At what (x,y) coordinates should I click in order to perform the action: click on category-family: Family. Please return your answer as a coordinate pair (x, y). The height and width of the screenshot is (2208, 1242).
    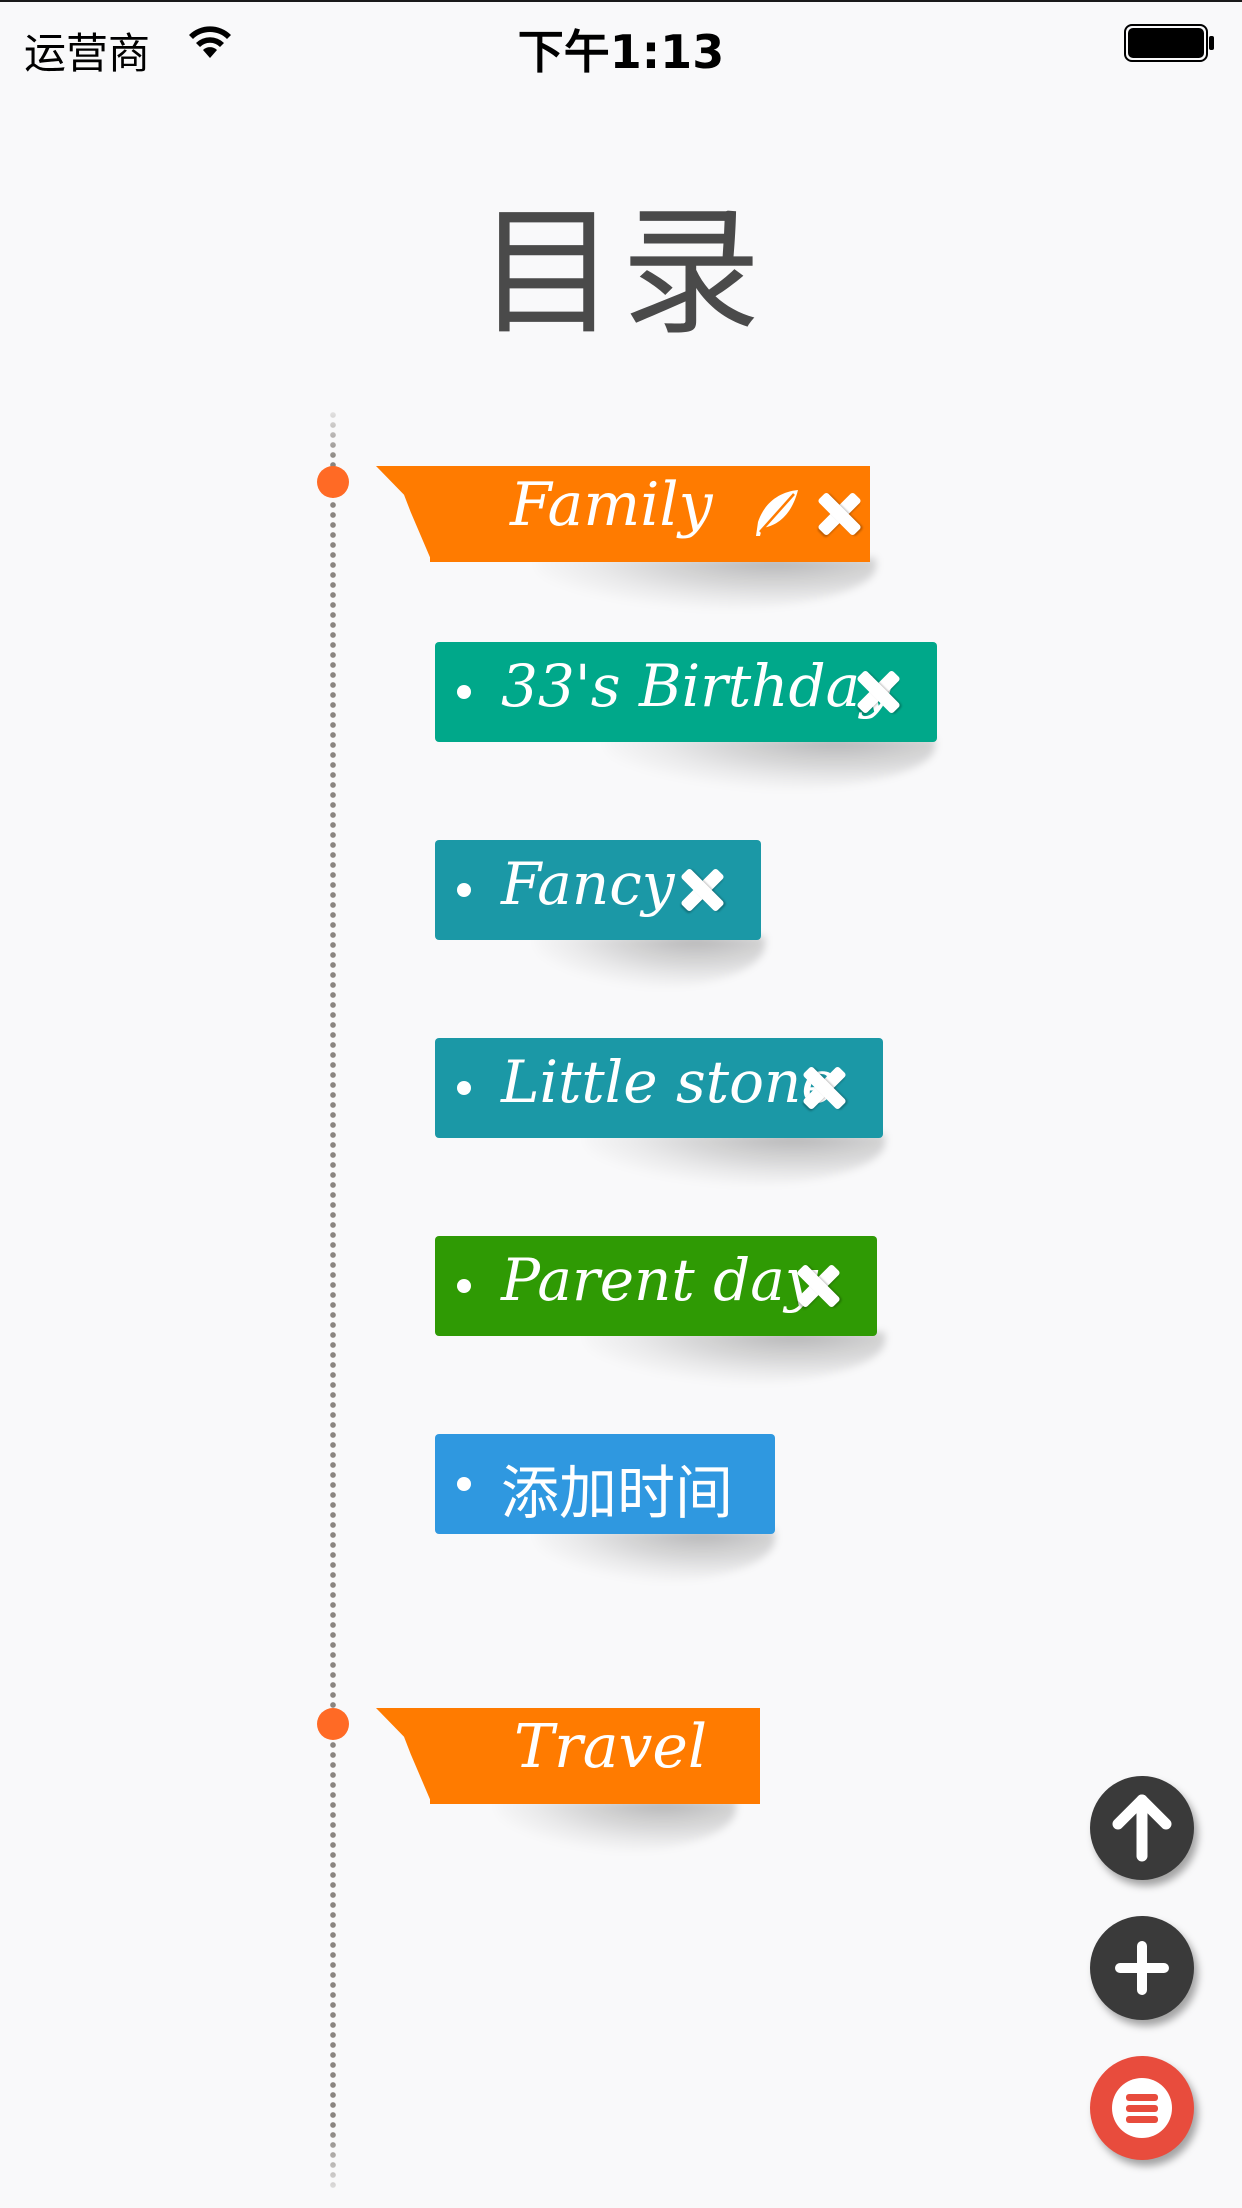
    Looking at the image, I should click on (636, 538).